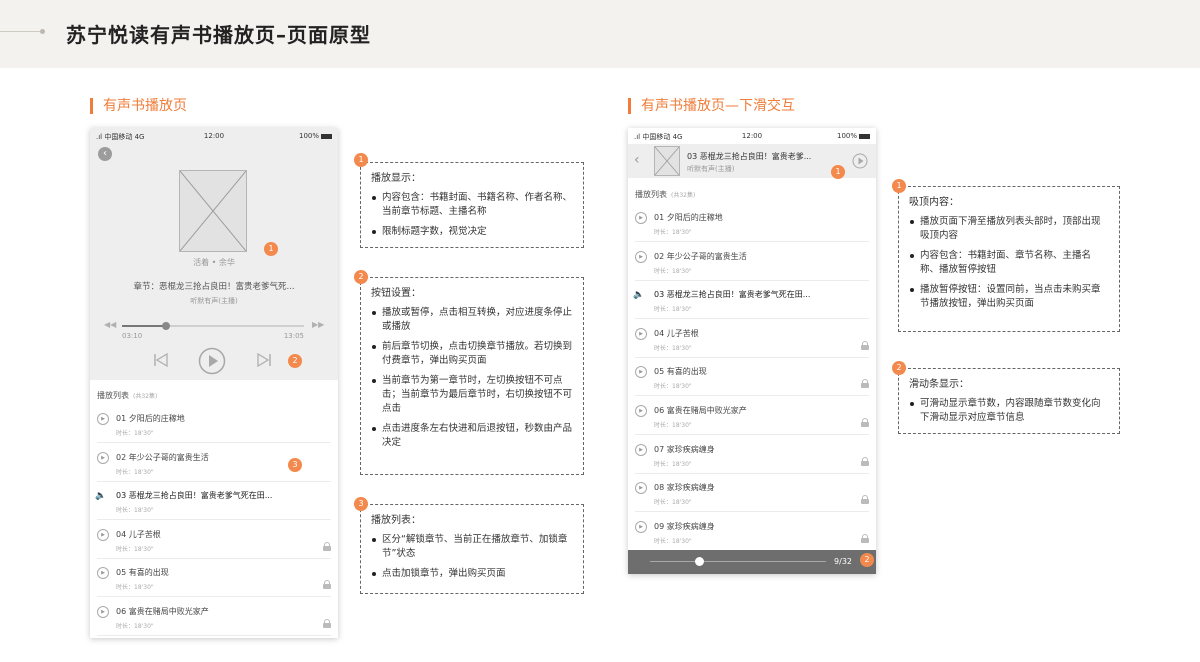  I want to click on scrubber-track, so click(738, 561).